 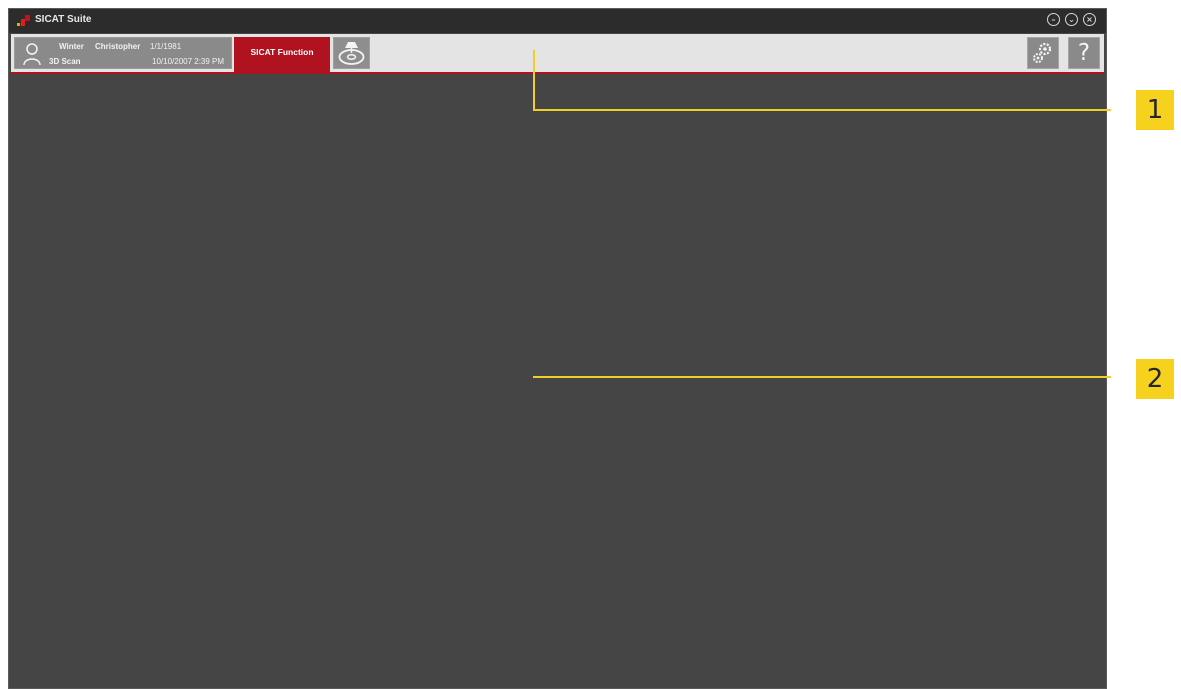 I want to click on callout-1-line, so click(x=822, y=110).